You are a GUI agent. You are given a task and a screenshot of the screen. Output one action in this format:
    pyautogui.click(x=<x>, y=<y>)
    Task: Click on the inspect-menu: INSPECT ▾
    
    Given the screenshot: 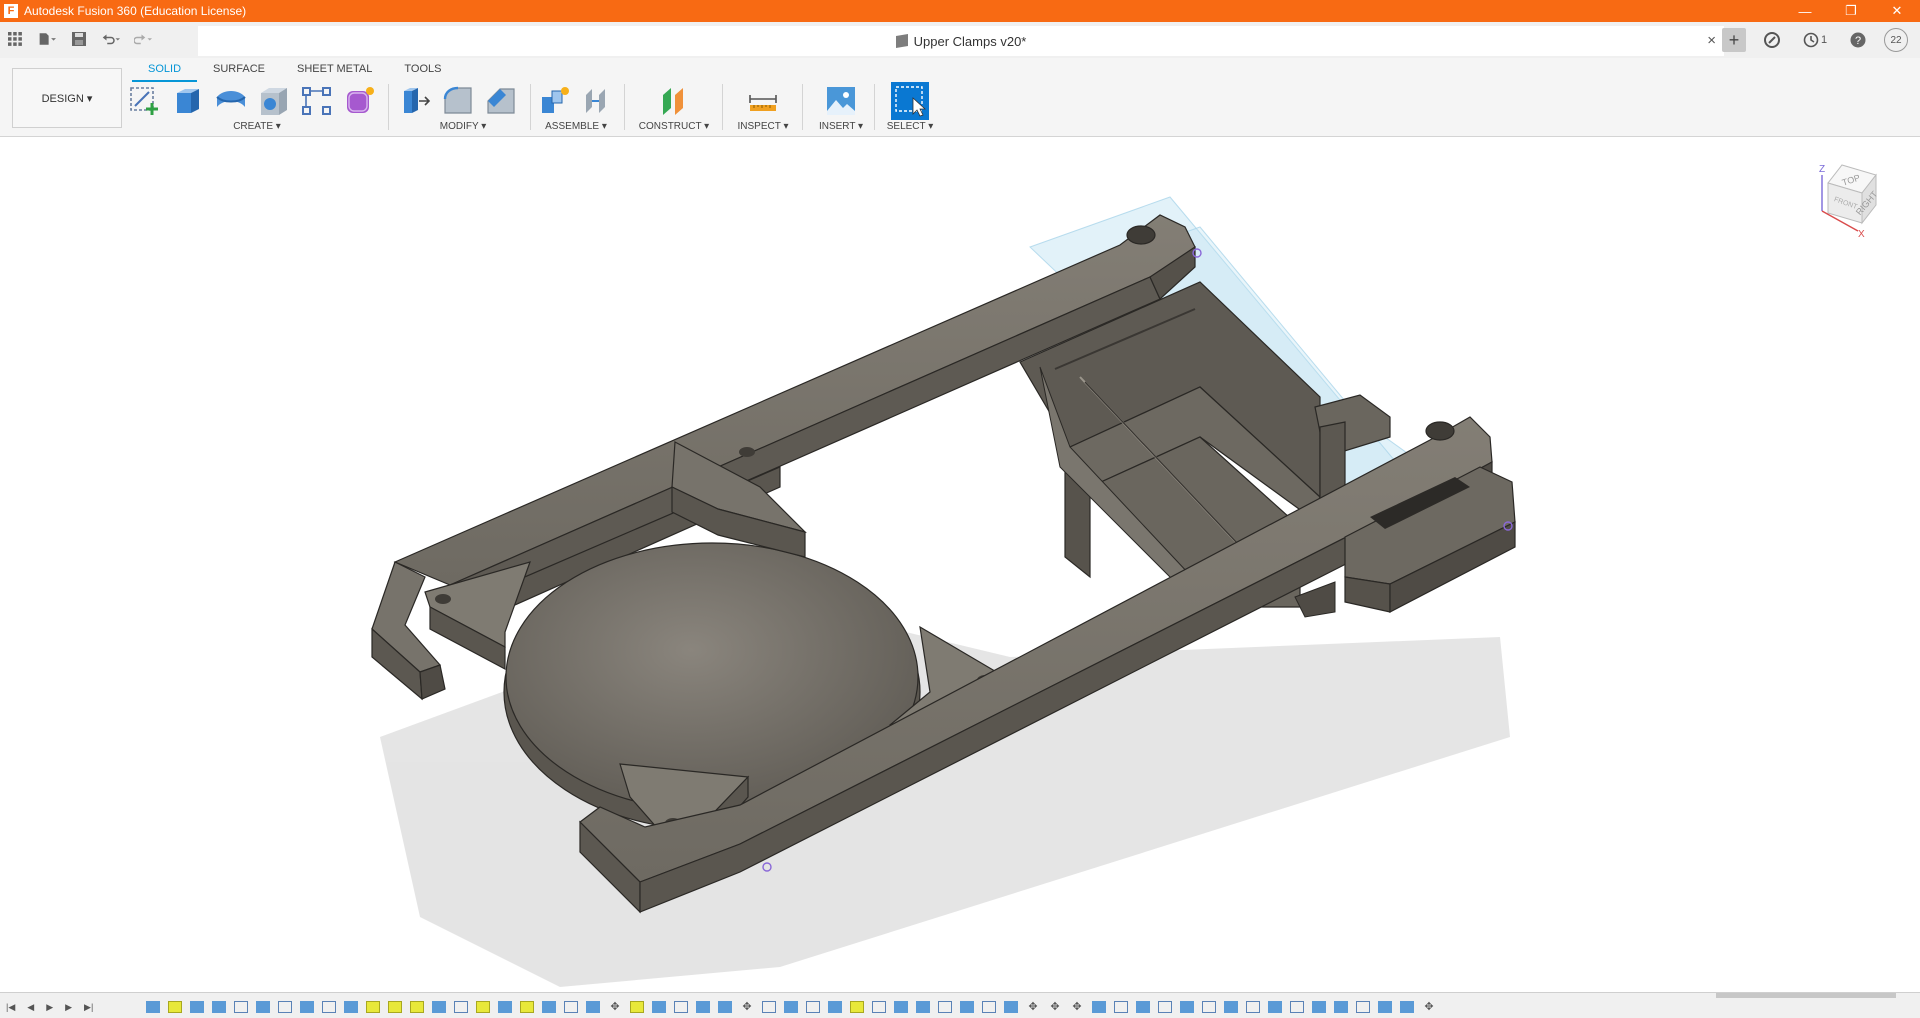 What is the action you would take?
    pyautogui.click(x=763, y=126)
    